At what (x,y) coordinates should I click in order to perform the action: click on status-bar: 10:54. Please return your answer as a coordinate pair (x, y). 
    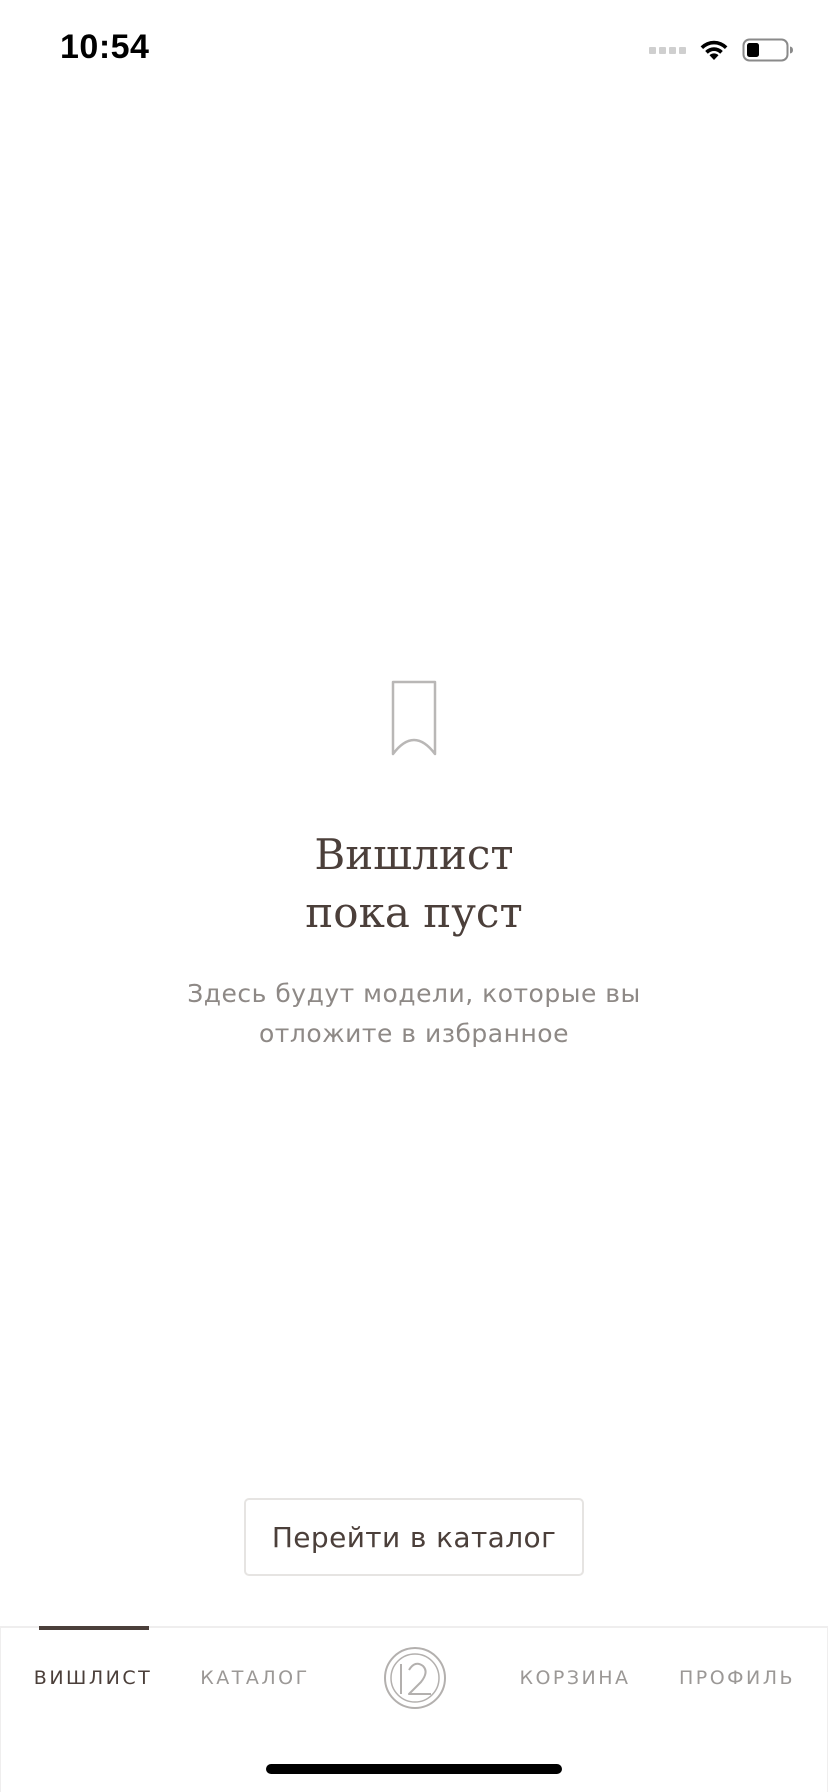
    Looking at the image, I should click on (414, 50).